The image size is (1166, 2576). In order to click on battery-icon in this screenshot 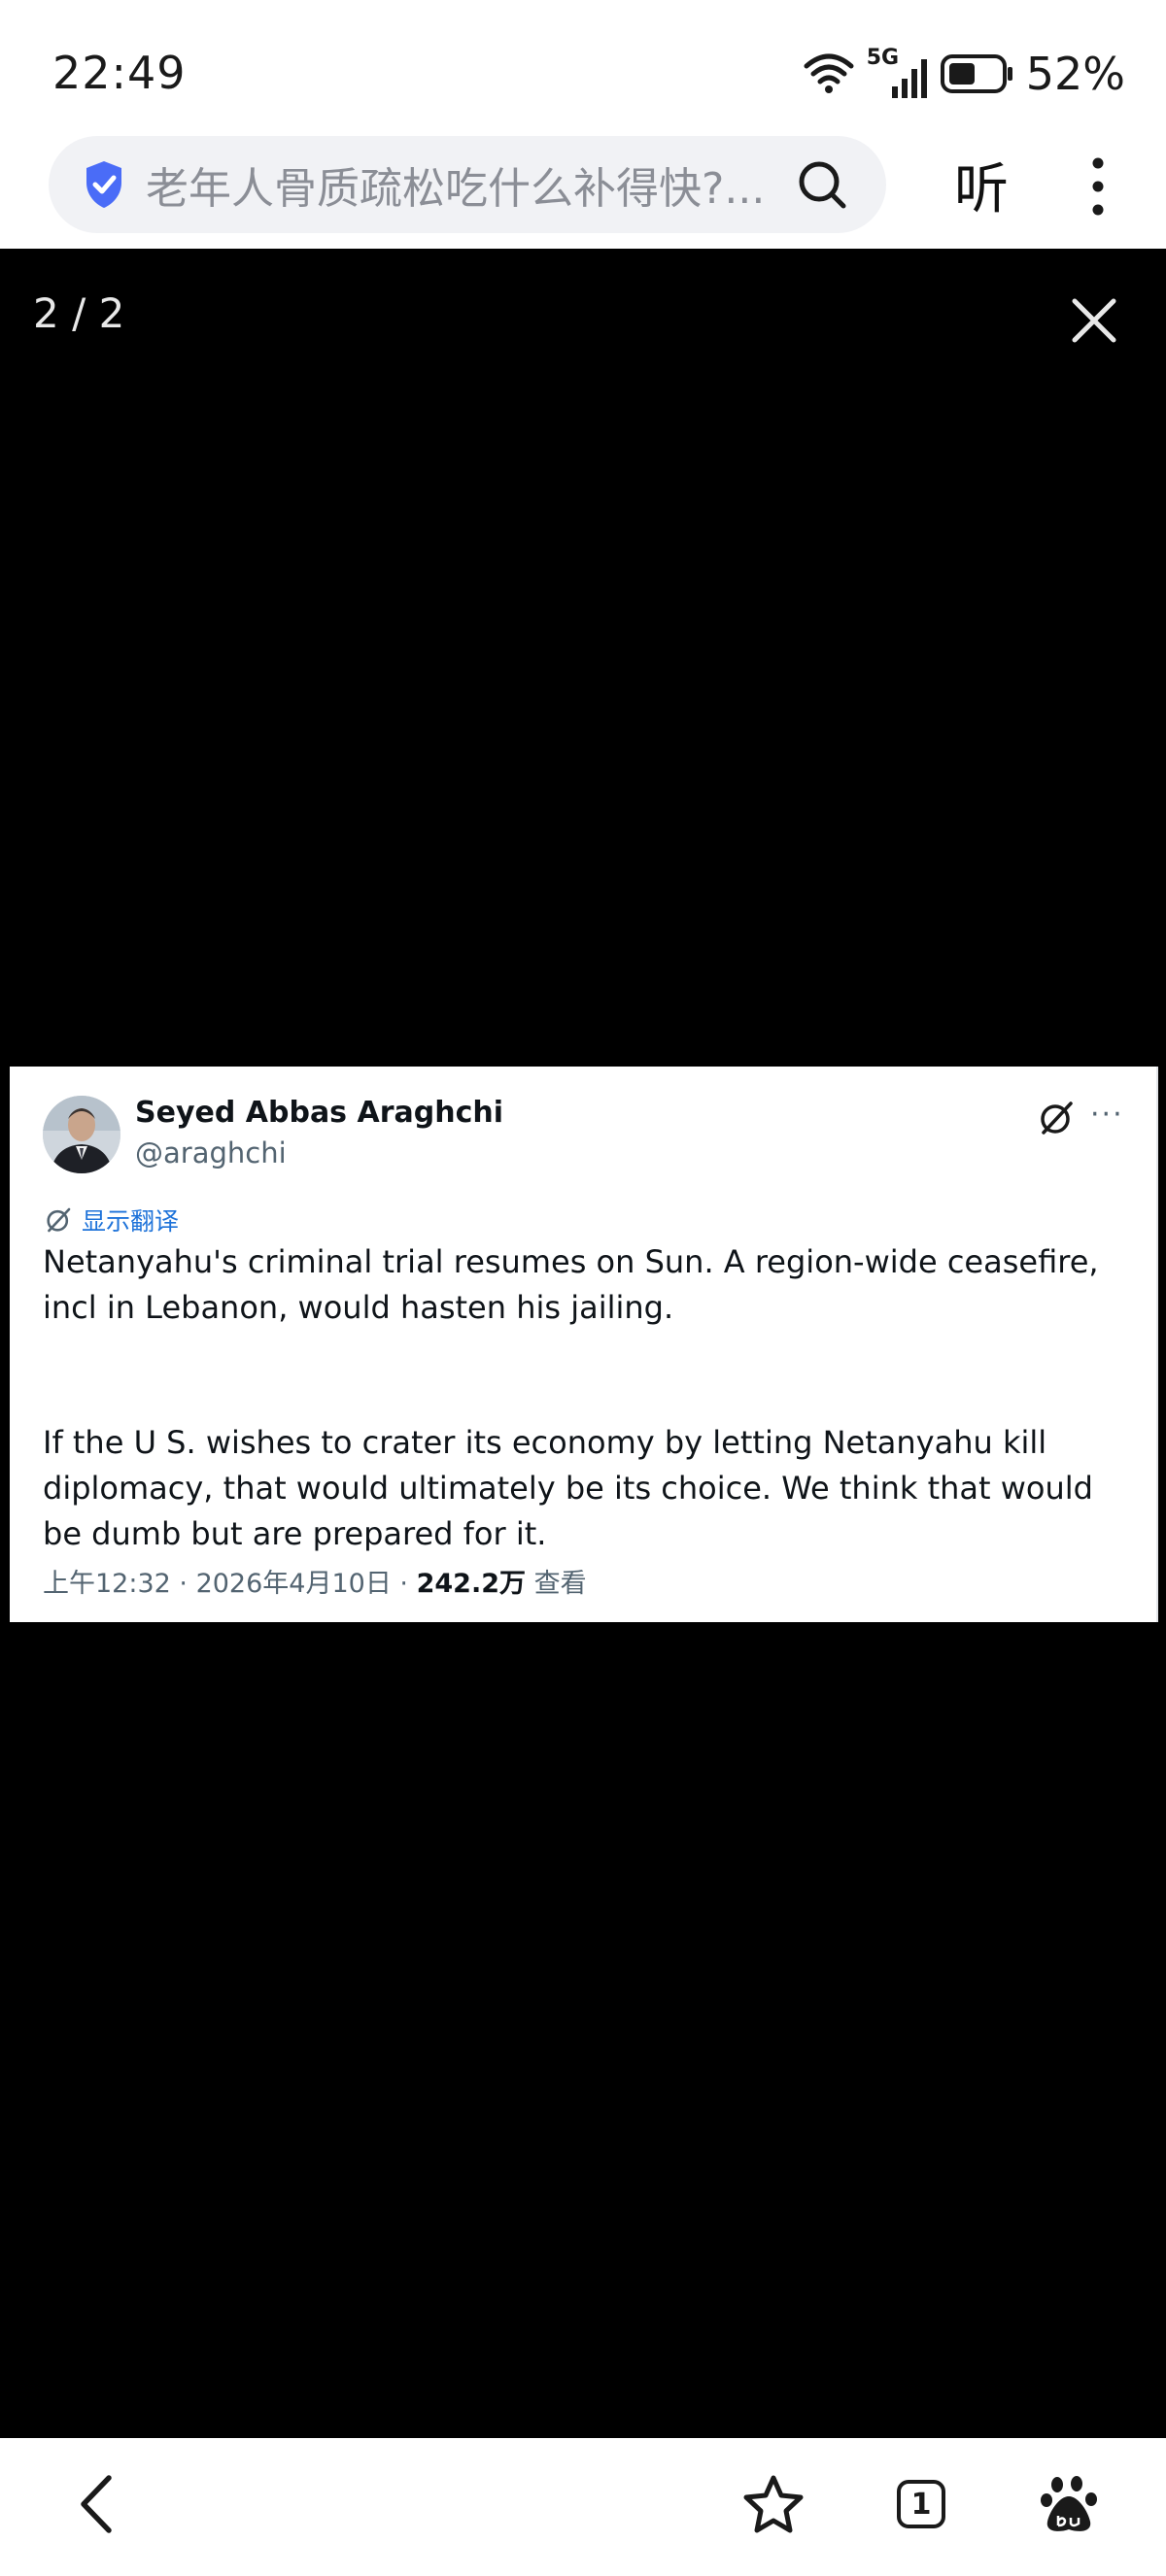, I will do `click(976, 73)`.